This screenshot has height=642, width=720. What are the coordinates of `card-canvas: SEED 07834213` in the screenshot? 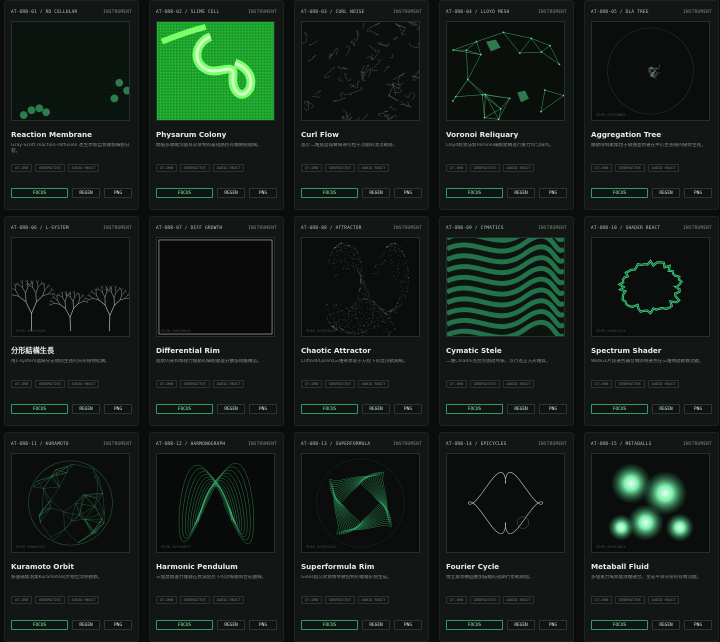 It's located at (360, 287).